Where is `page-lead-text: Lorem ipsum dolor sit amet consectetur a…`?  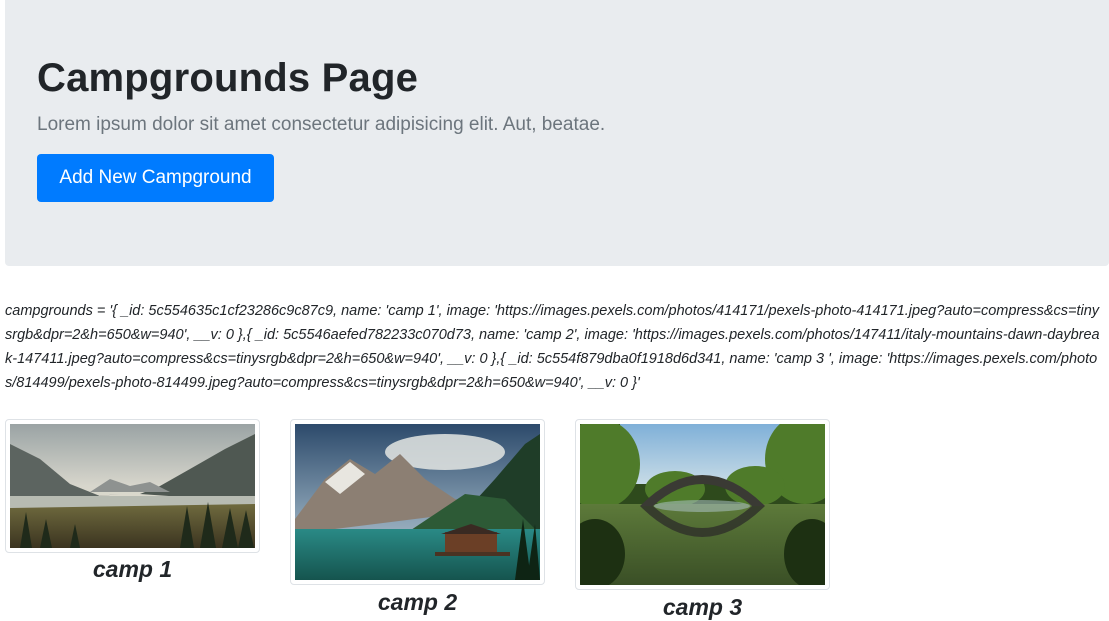
page-lead-text: Lorem ipsum dolor sit amet consectetur a… is located at coordinates (321, 124).